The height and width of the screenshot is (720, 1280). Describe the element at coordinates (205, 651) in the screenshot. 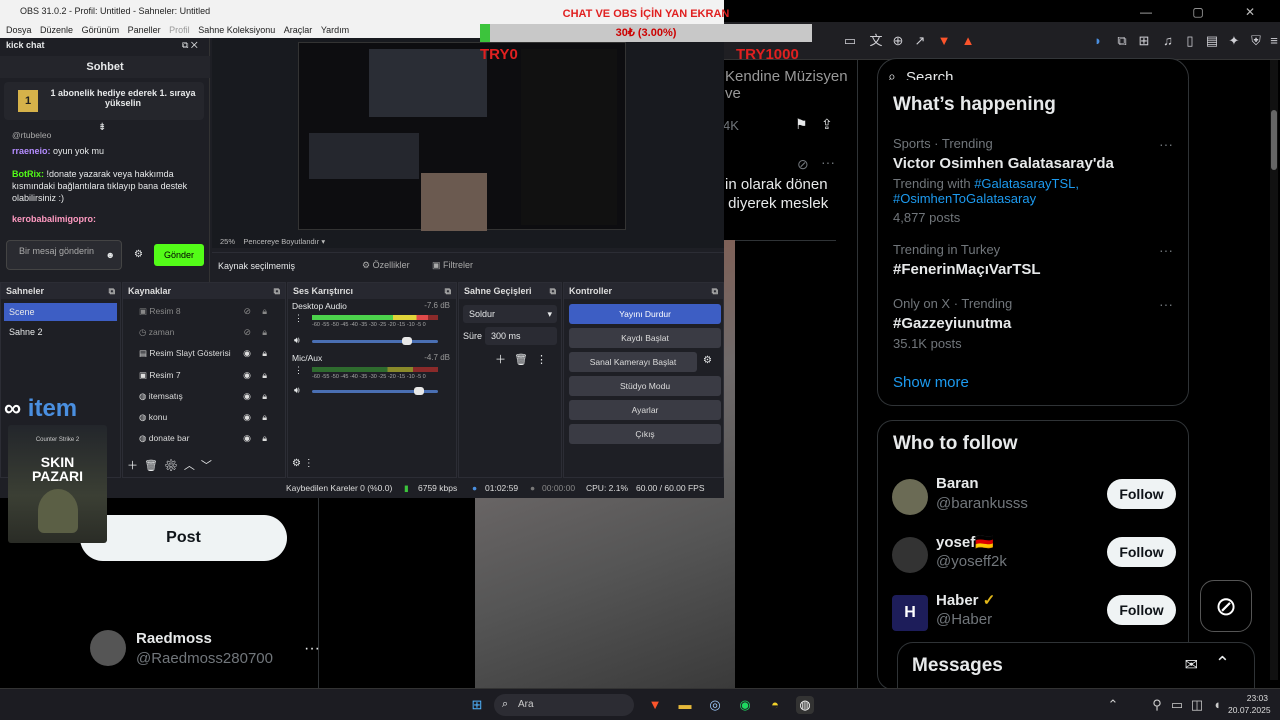

I see `account-switcher: Raedmoss @Raedmoss280700 ···` at that location.